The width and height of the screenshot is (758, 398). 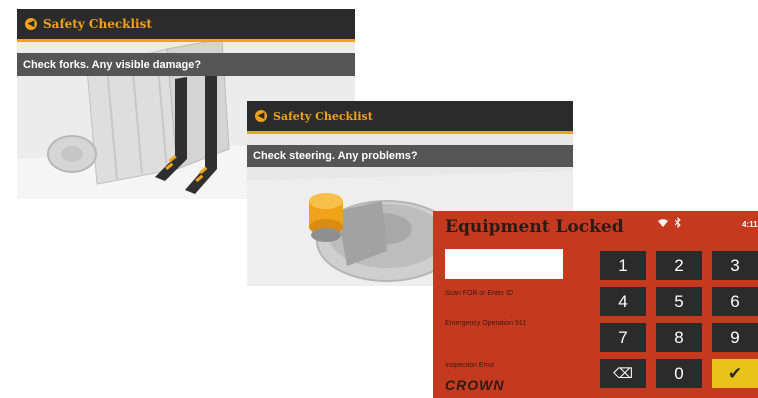 I want to click on bluetooth-icon, so click(x=678, y=223).